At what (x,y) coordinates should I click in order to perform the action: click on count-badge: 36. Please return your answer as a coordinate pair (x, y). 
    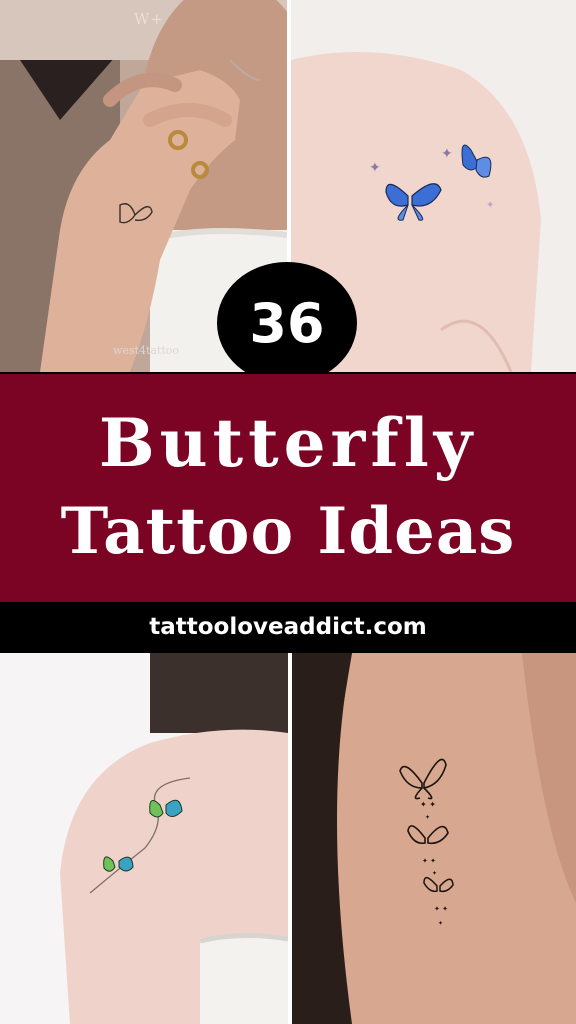
    Looking at the image, I should click on (287, 323).